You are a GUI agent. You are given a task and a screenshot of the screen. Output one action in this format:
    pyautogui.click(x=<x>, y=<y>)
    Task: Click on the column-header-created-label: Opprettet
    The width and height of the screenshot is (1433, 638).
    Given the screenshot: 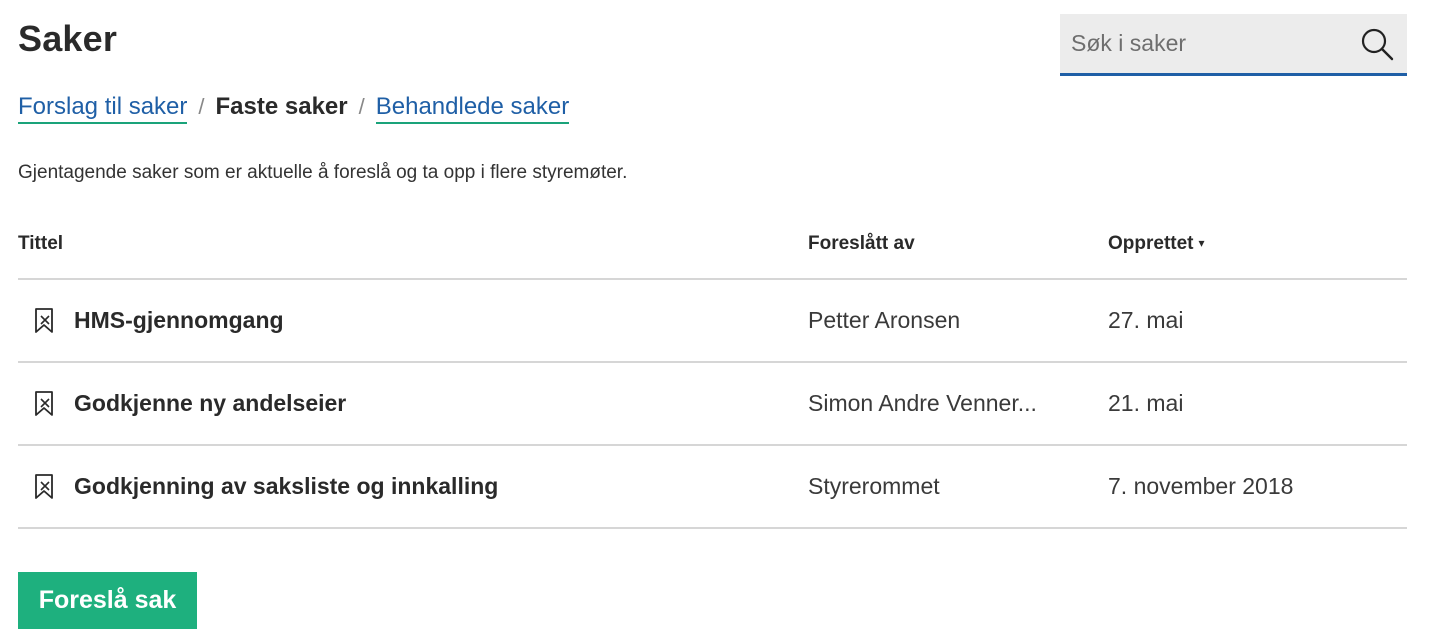 What is the action you would take?
    pyautogui.click(x=1151, y=243)
    